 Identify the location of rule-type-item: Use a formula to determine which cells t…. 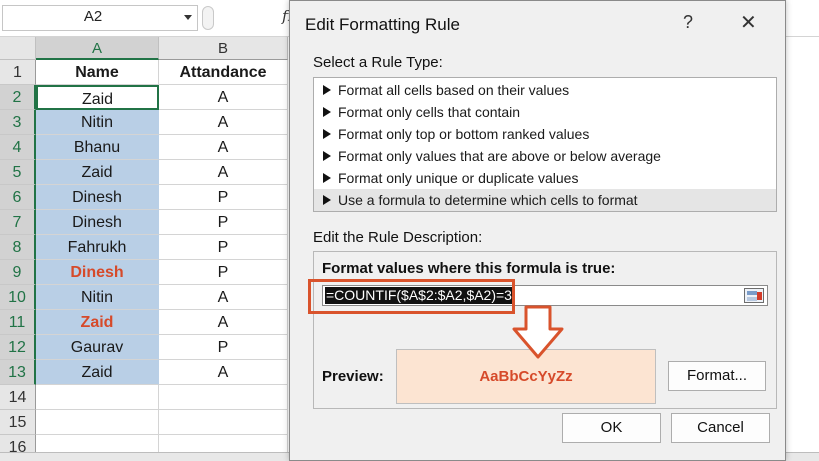
(545, 200).